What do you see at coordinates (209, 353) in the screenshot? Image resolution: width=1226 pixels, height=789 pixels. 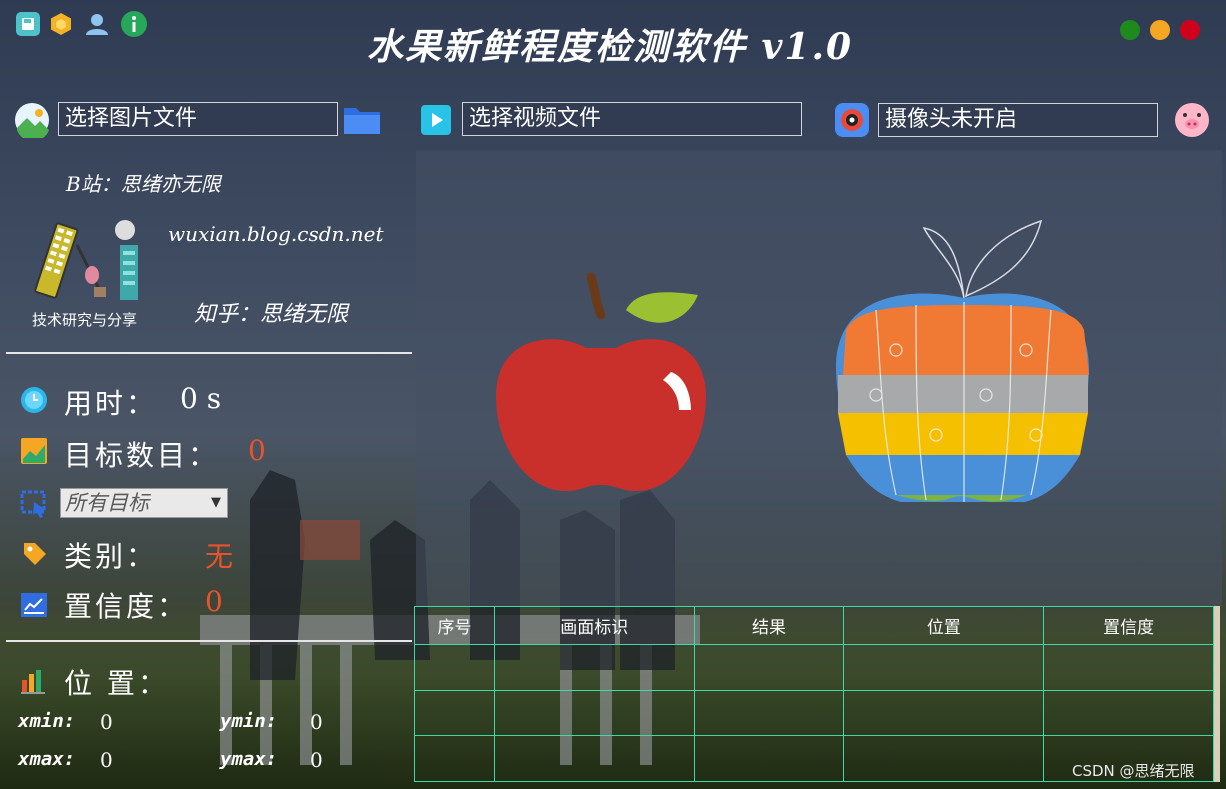 I see `divider-top` at bounding box center [209, 353].